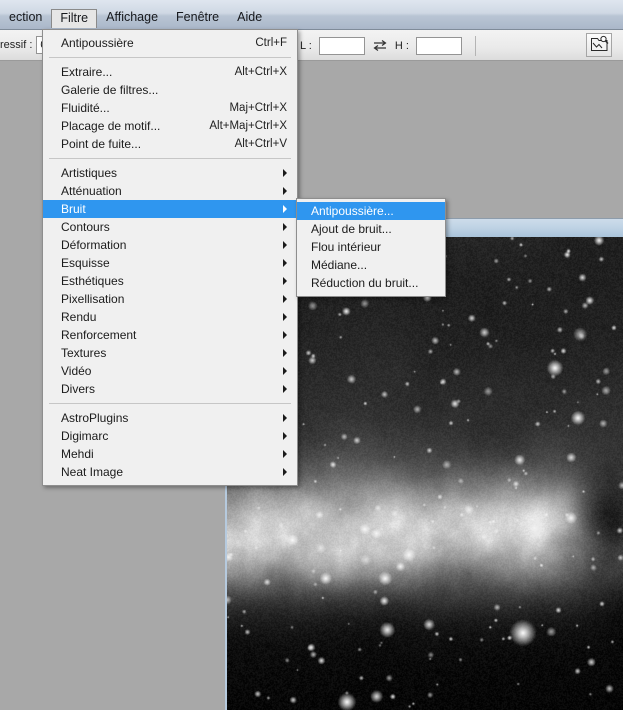 This screenshot has width=623, height=710. What do you see at coordinates (170, 72) in the screenshot?
I see `filter-menu-item-extraire: Extraire... Alt+Ctrl+X` at bounding box center [170, 72].